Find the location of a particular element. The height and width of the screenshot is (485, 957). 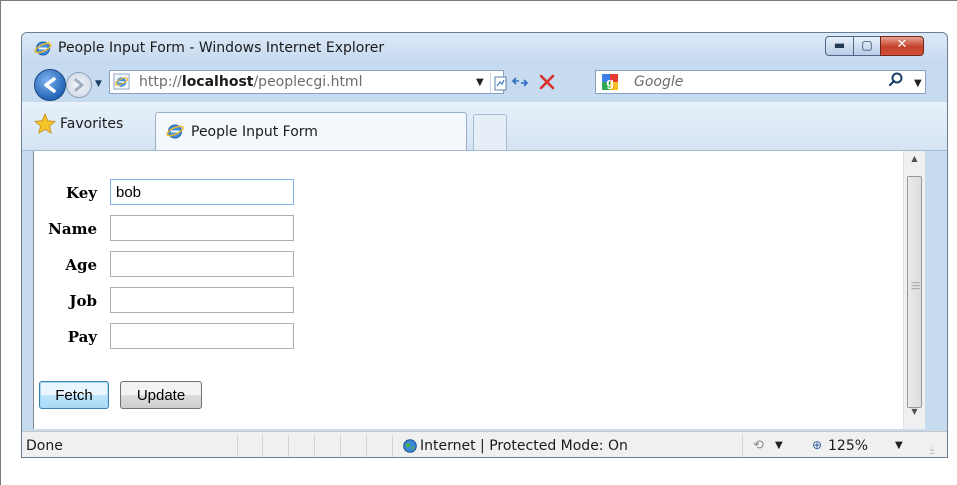

status-text: Done is located at coordinates (44, 446).